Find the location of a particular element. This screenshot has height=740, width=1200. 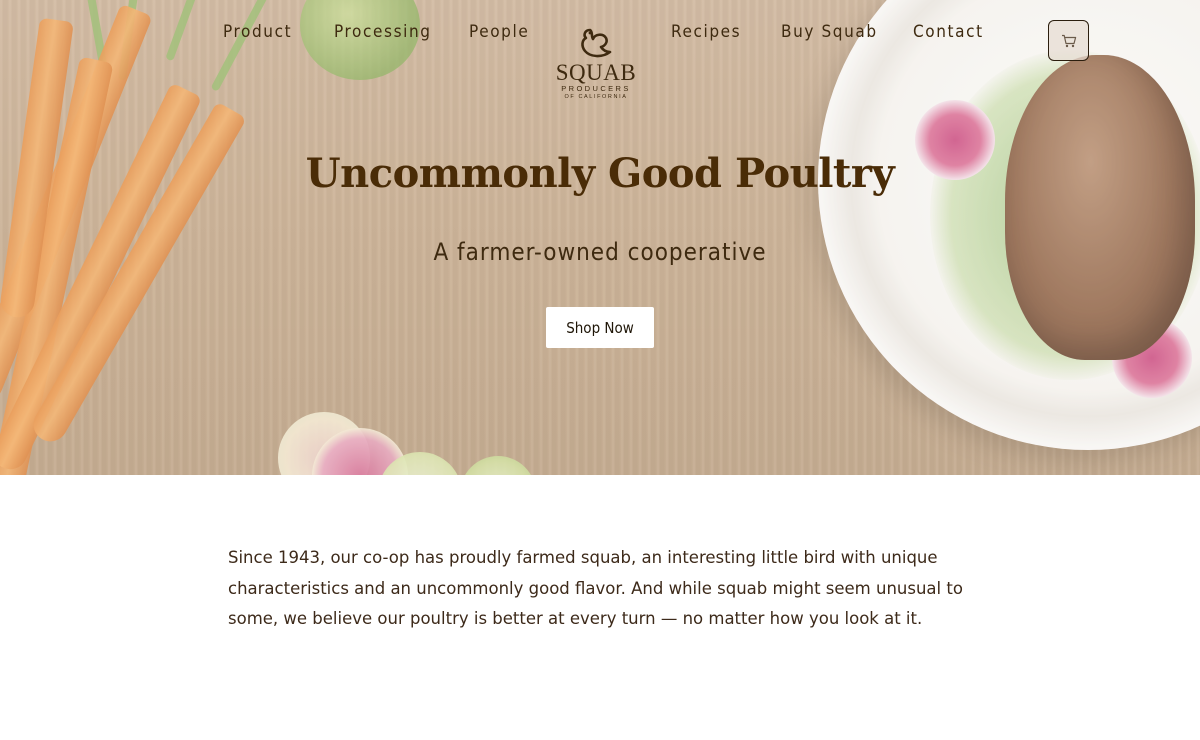

squab-producers-logo: SQUAB PRODUCERS OF CALIFORNIA is located at coordinates (596, 62).